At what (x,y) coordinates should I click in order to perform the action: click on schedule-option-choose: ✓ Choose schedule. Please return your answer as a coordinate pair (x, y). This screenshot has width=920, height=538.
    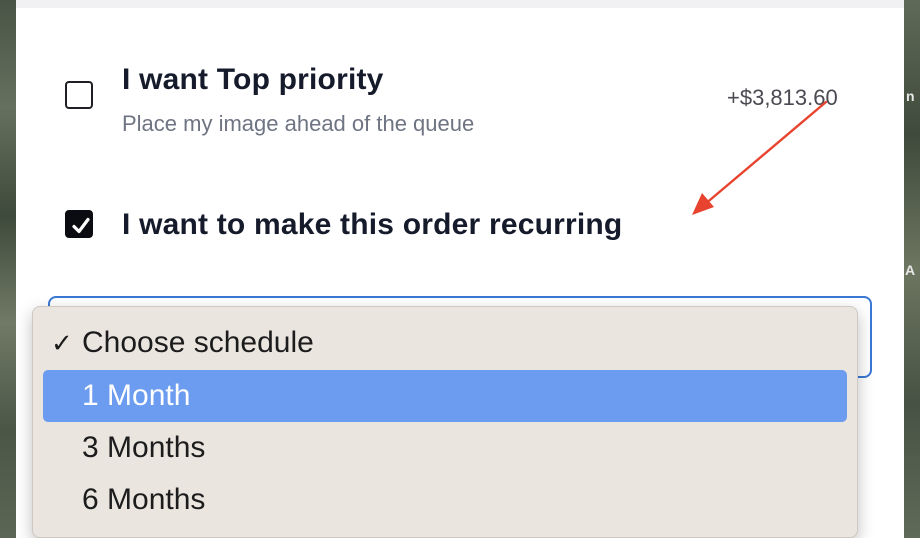
    Looking at the image, I should click on (445, 343).